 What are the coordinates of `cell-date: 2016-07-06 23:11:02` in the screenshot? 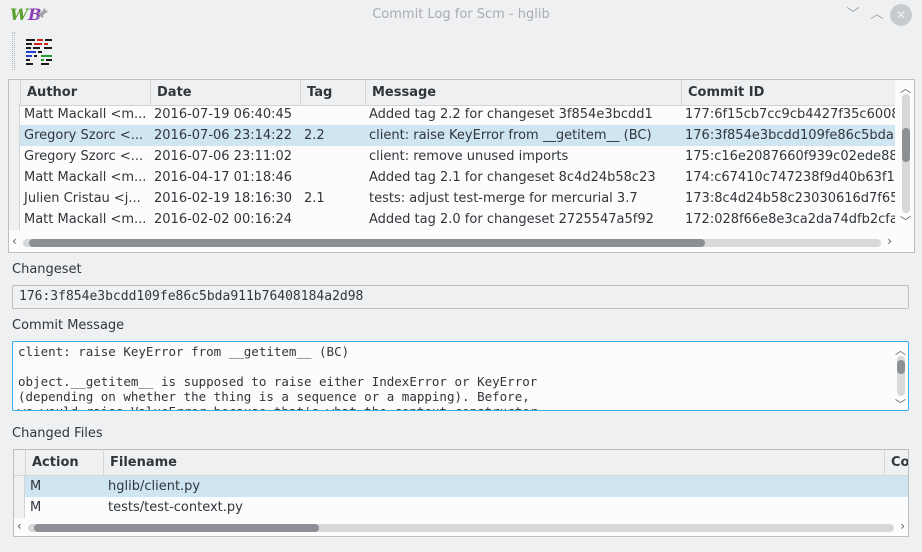 It's located at (223, 156).